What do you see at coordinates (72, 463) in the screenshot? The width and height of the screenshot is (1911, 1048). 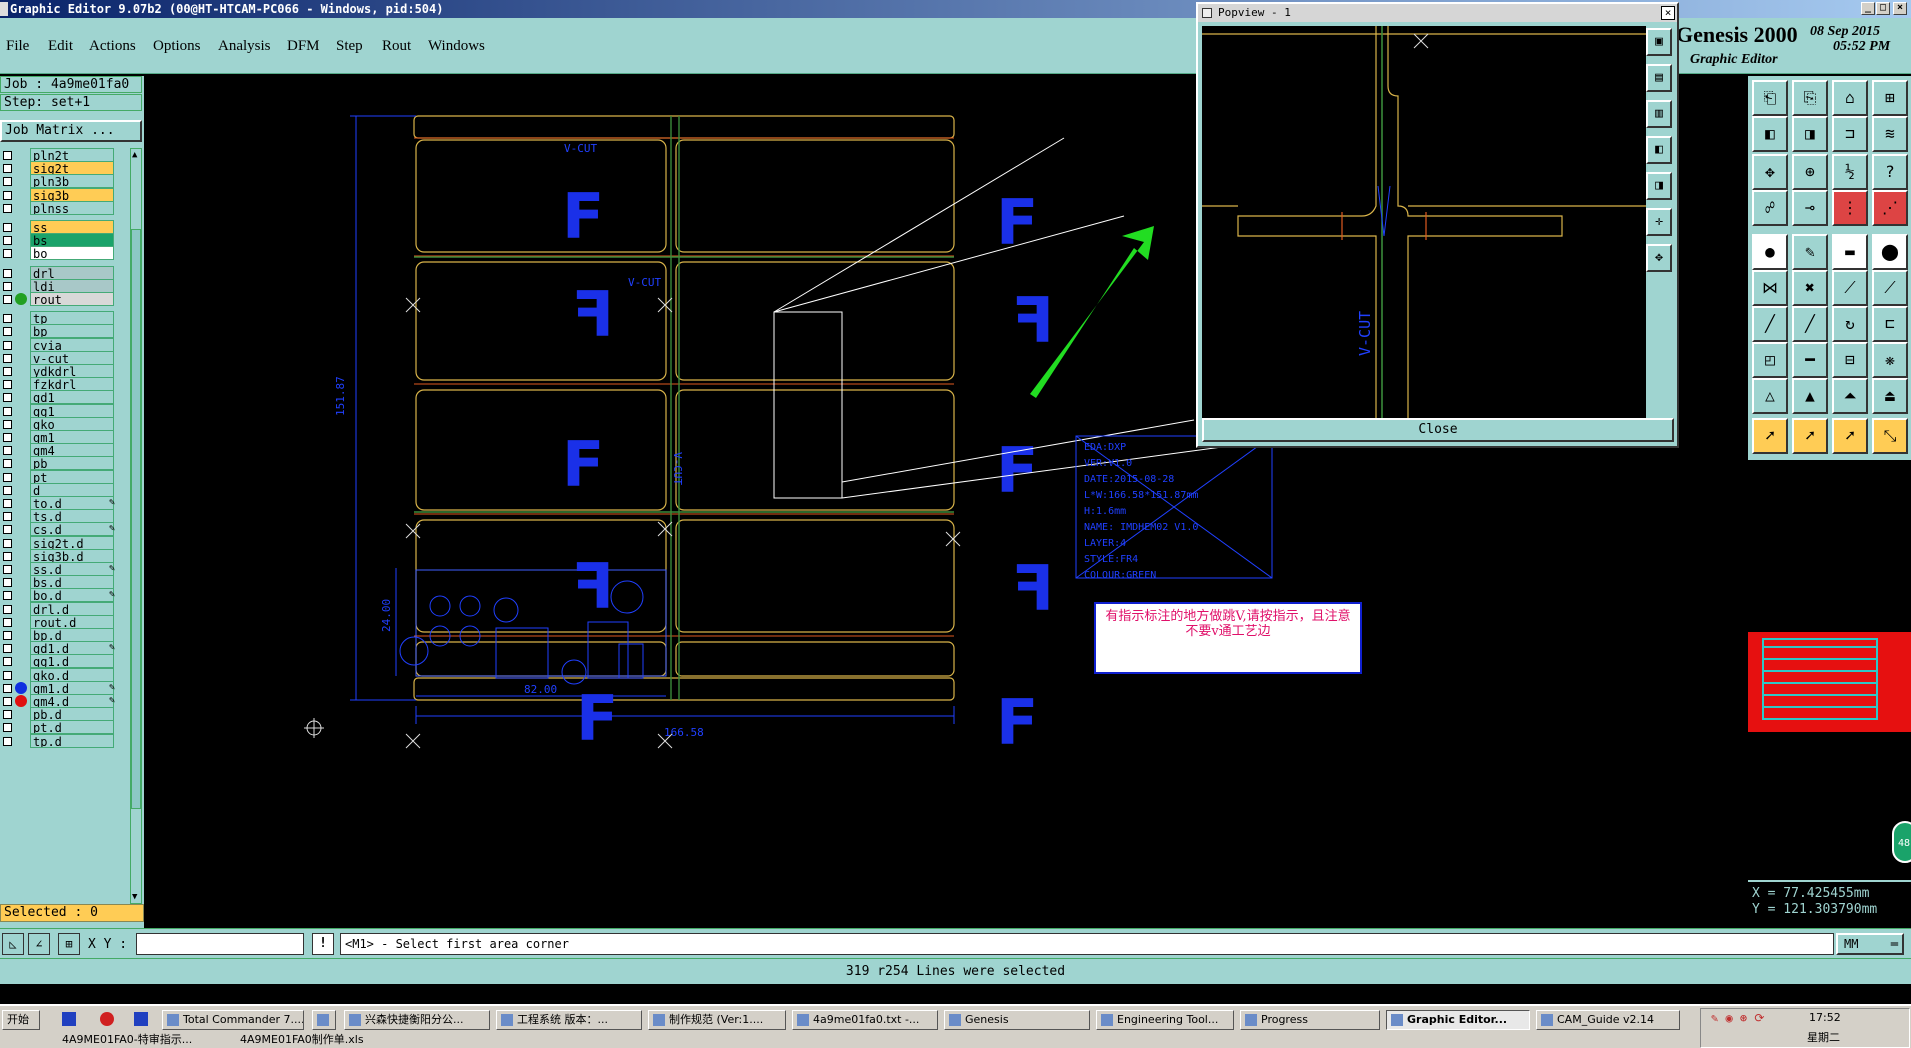 I see `layer-name: pb` at bounding box center [72, 463].